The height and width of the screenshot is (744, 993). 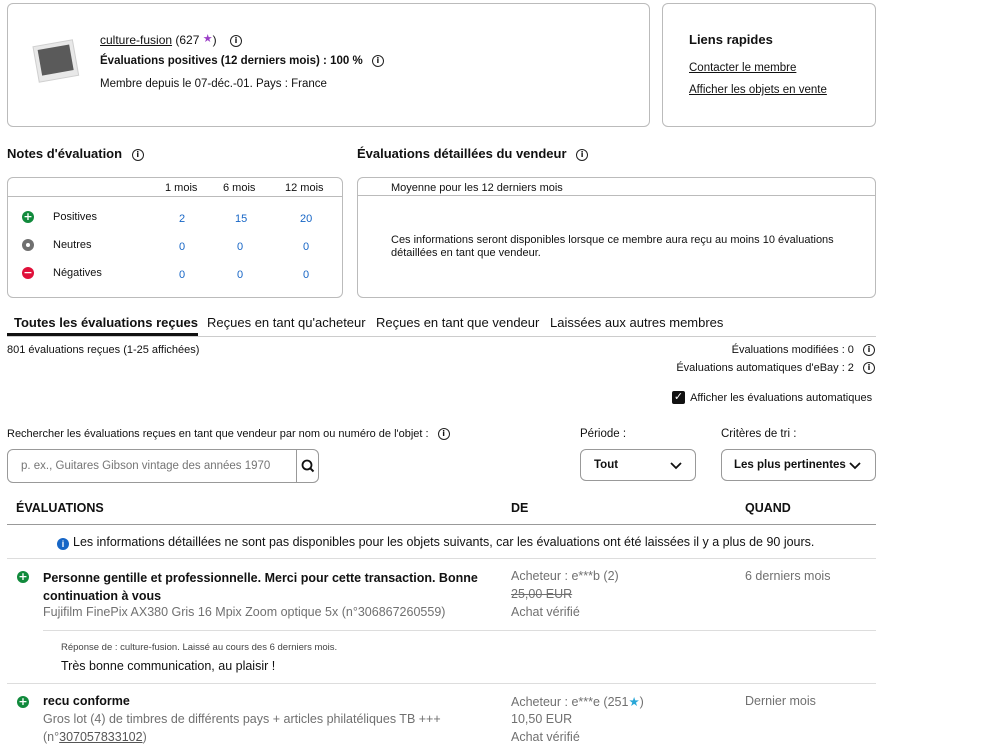 What do you see at coordinates (781, 397) in the screenshot?
I see `show-automatic-label: Afficher les évaluations automatiques` at bounding box center [781, 397].